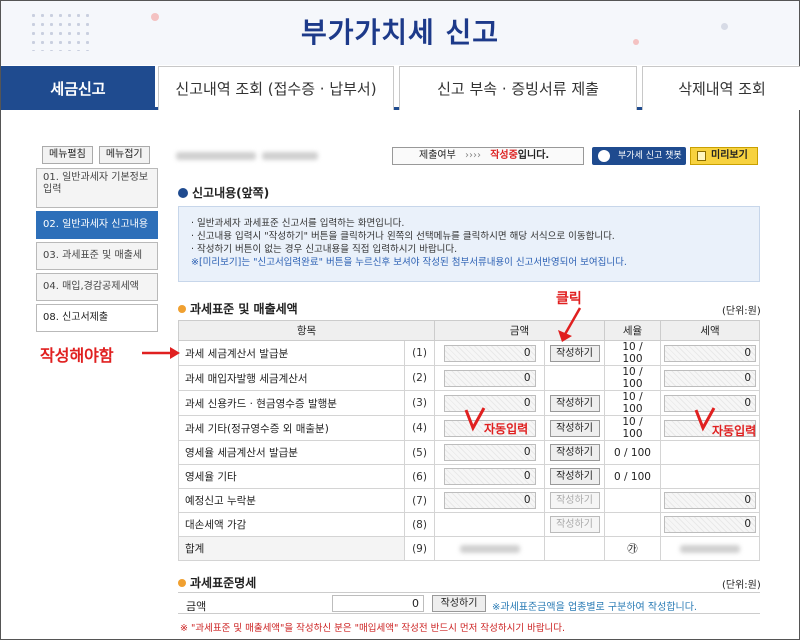 This screenshot has width=800, height=640. I want to click on sidebar-item-report-content: 02. 일반과세자 신고내용, so click(97, 225).